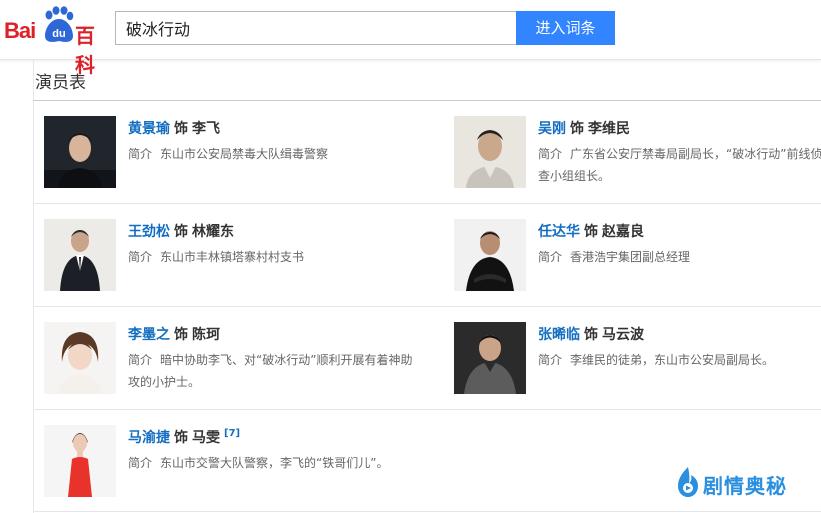 This screenshot has width=821, height=513. Describe the element at coordinates (59, 24) in the screenshot. I see `paw-icon: du` at that location.